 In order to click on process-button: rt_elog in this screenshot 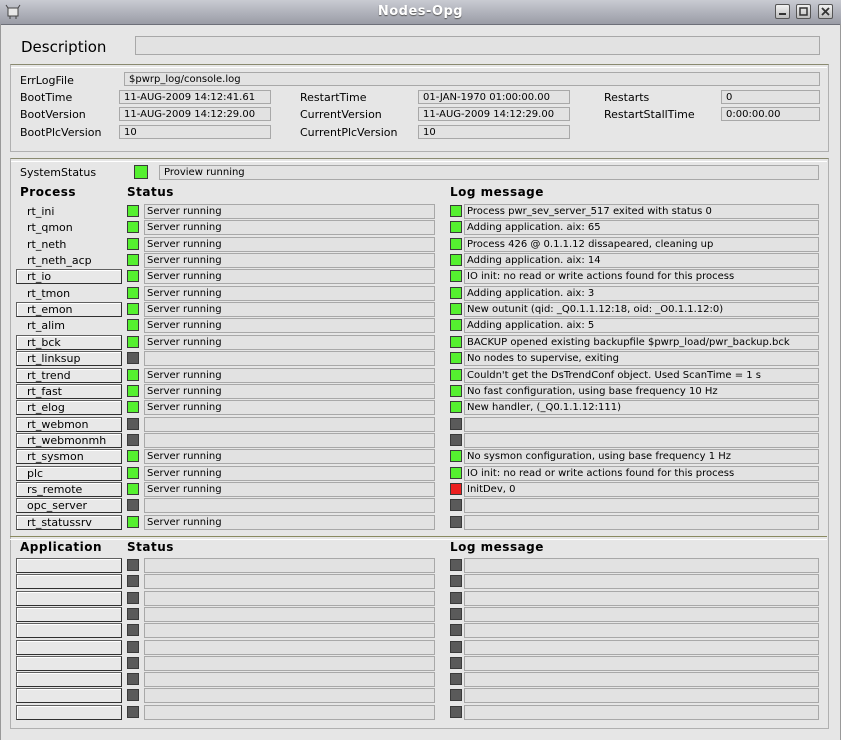, I will do `click(69, 408)`.